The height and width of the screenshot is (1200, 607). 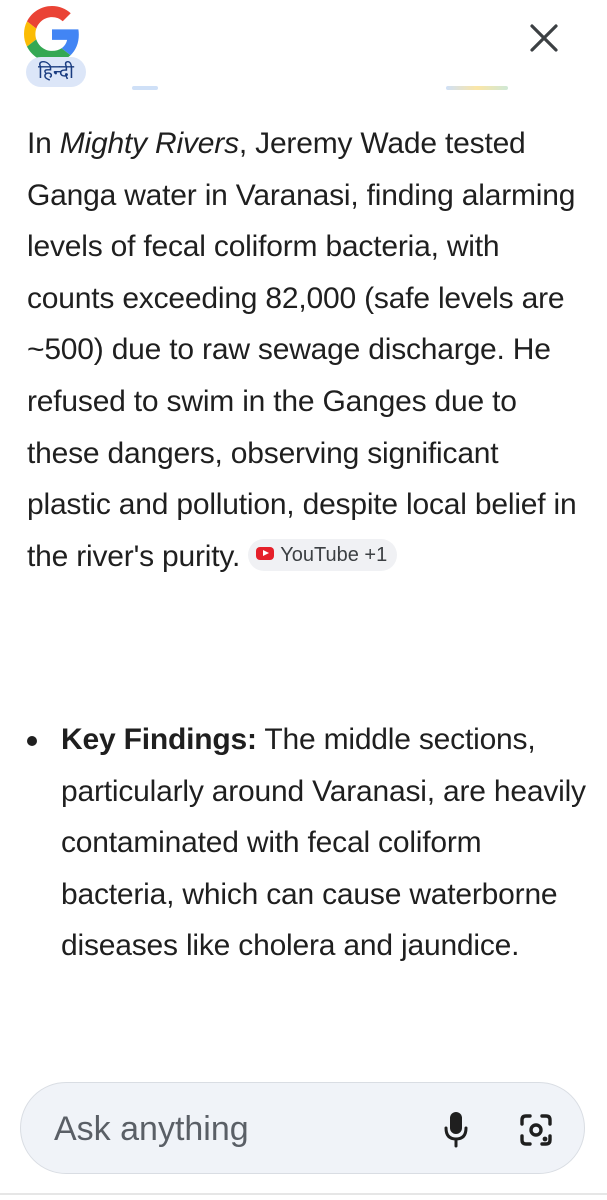 I want to click on youtube-icon, so click(x=265, y=554).